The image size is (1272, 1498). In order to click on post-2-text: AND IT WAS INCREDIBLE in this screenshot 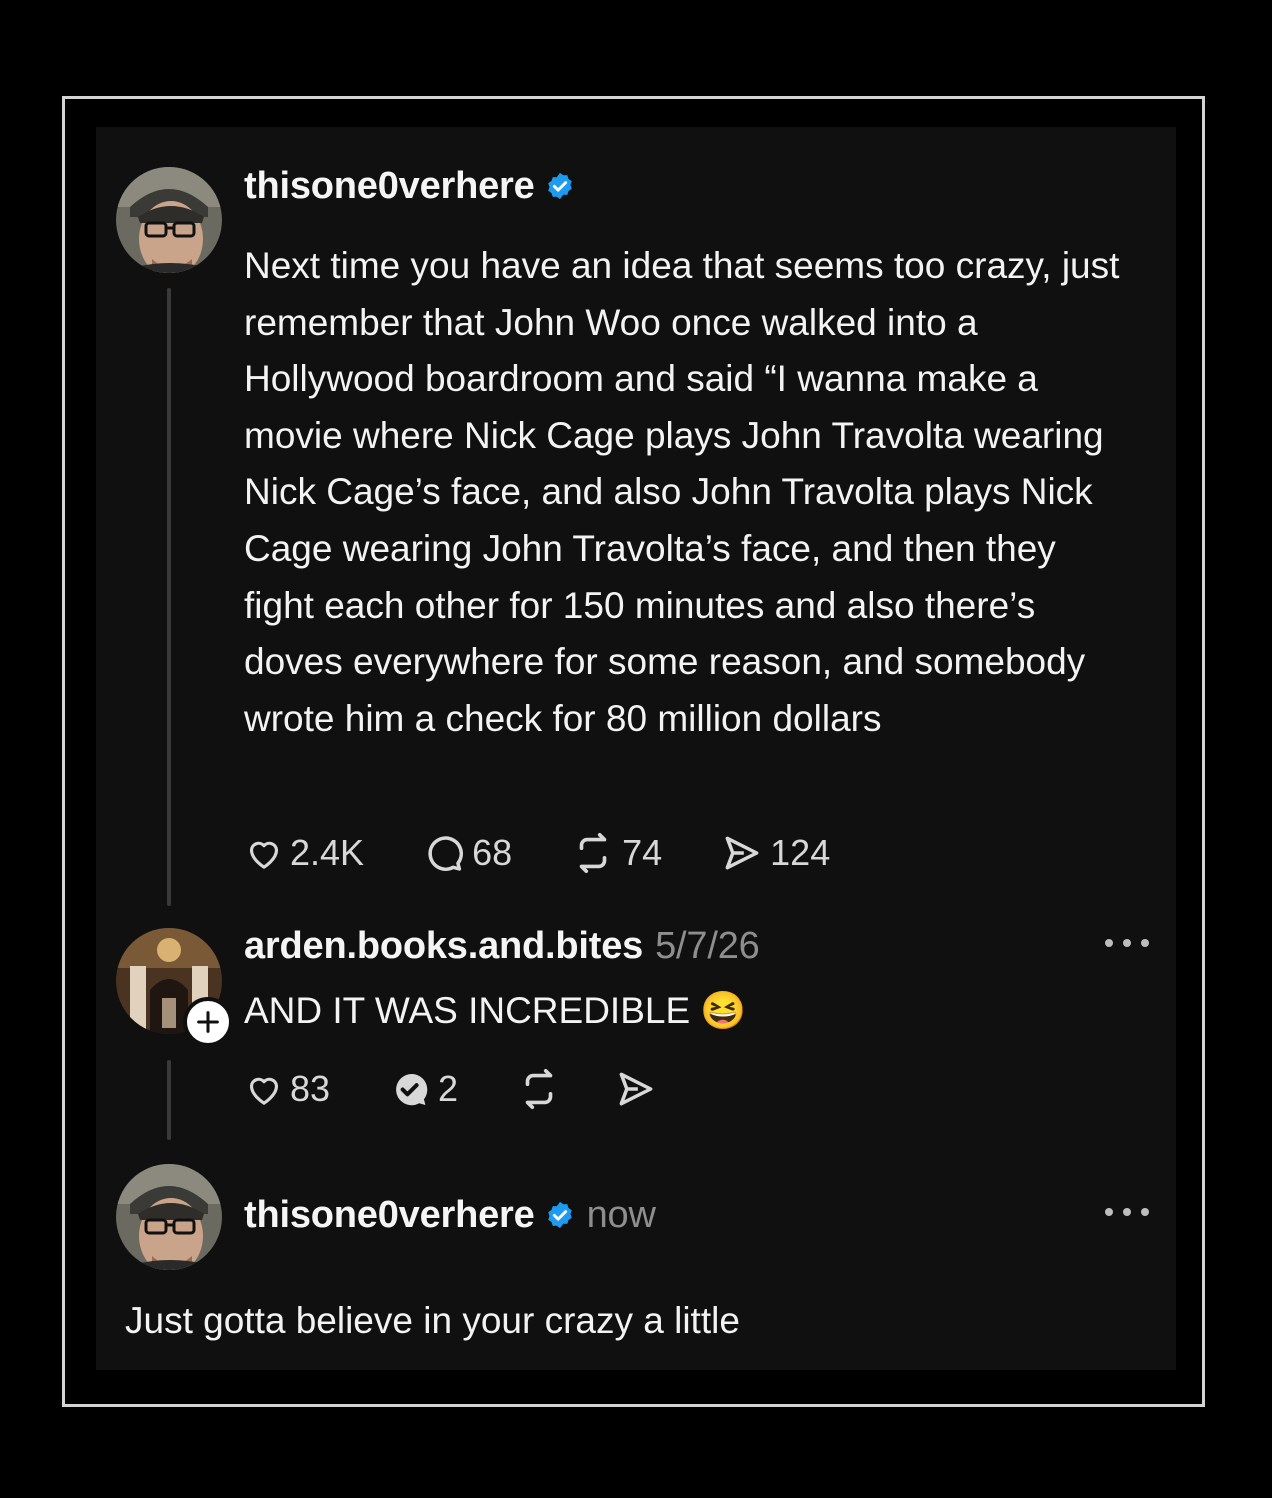, I will do `click(467, 1010)`.